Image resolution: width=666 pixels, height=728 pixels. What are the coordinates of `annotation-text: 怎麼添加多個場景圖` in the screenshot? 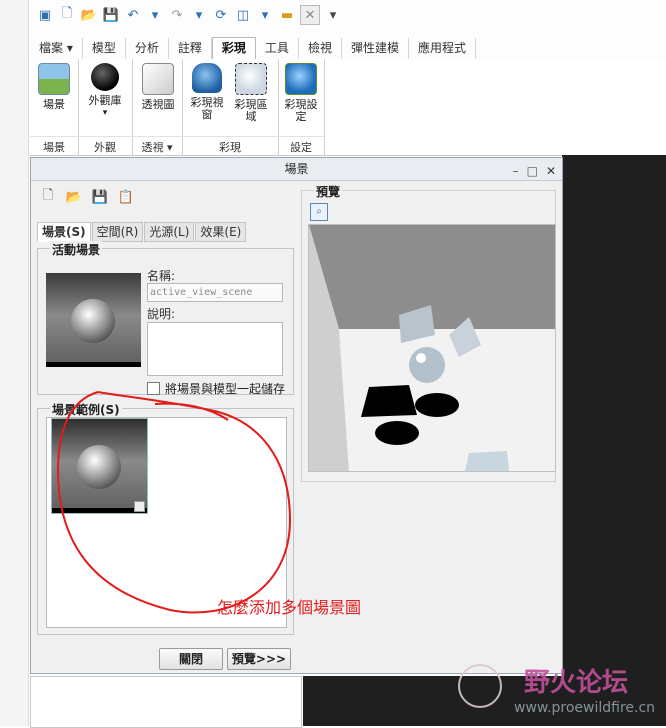 It's located at (289, 607).